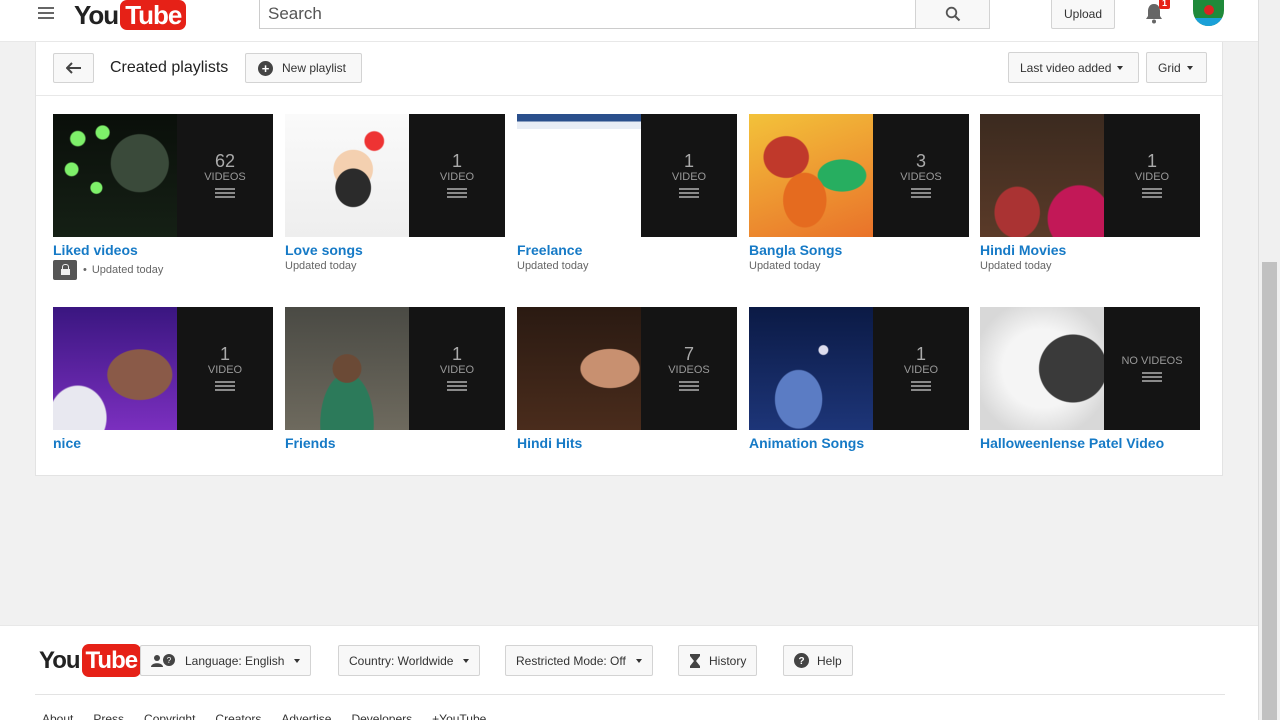 Image resolution: width=1280 pixels, height=720 pixels. I want to click on history-button: History, so click(718, 660).